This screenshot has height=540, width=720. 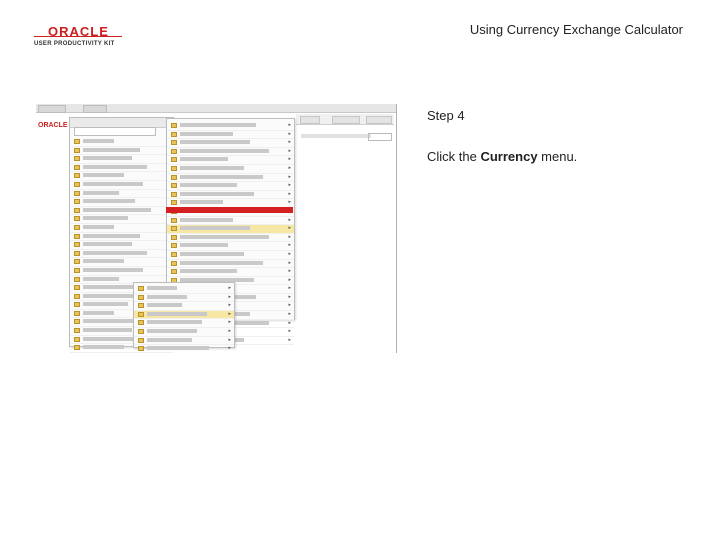 I want to click on submenu-level-3: ▸ ▸ ▸ ▸ ▸ ▸ ▸ ▸, so click(x=184, y=317).